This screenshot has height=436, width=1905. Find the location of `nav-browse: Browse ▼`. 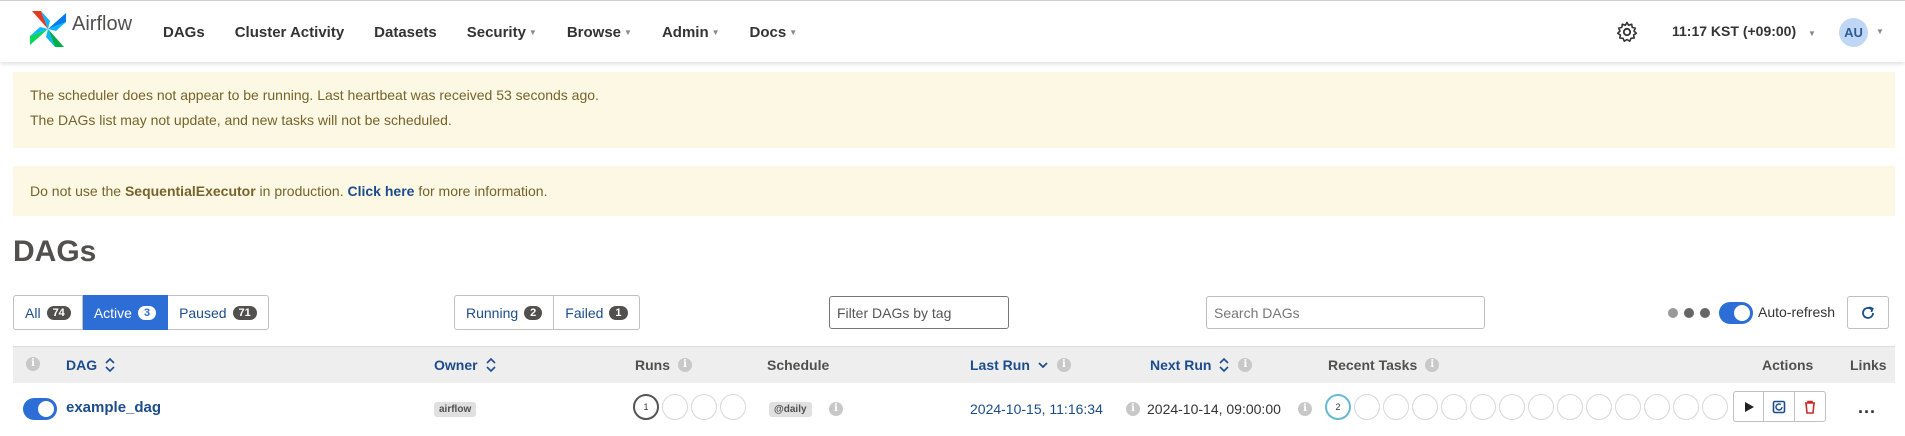

nav-browse: Browse ▼ is located at coordinates (599, 32).